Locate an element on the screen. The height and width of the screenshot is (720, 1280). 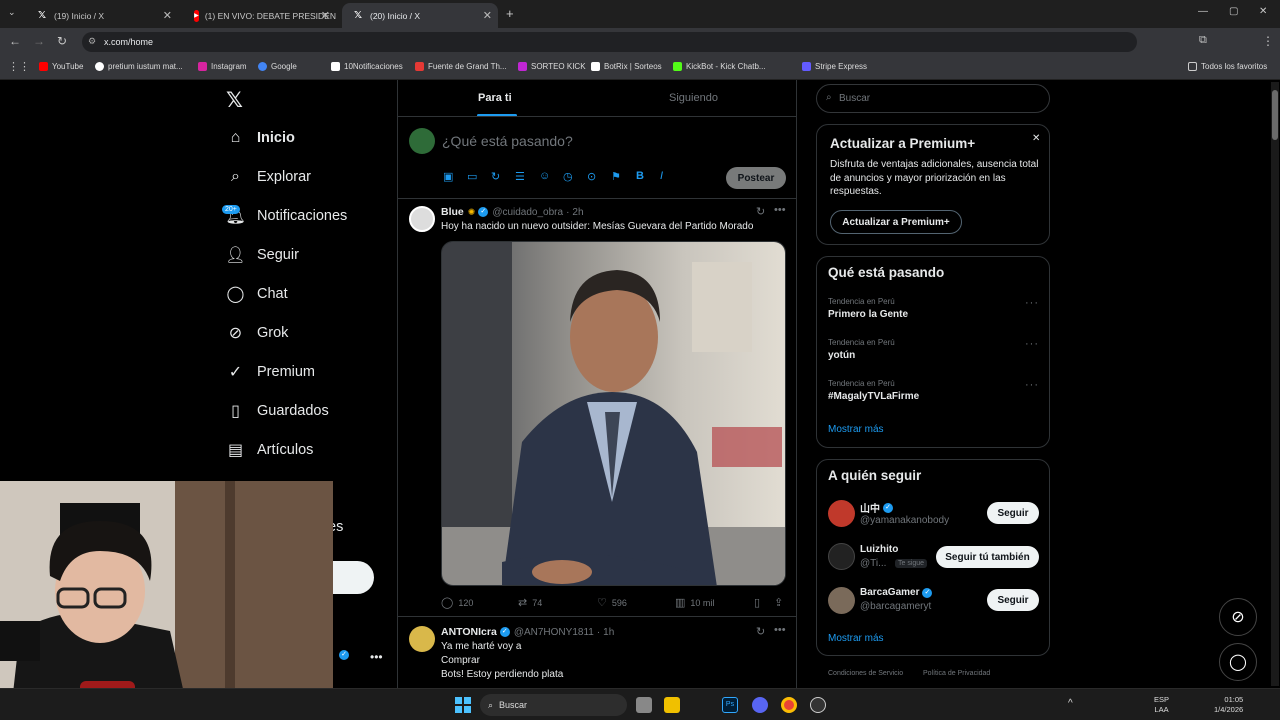
task-view-icon is located at coordinates (644, 705).